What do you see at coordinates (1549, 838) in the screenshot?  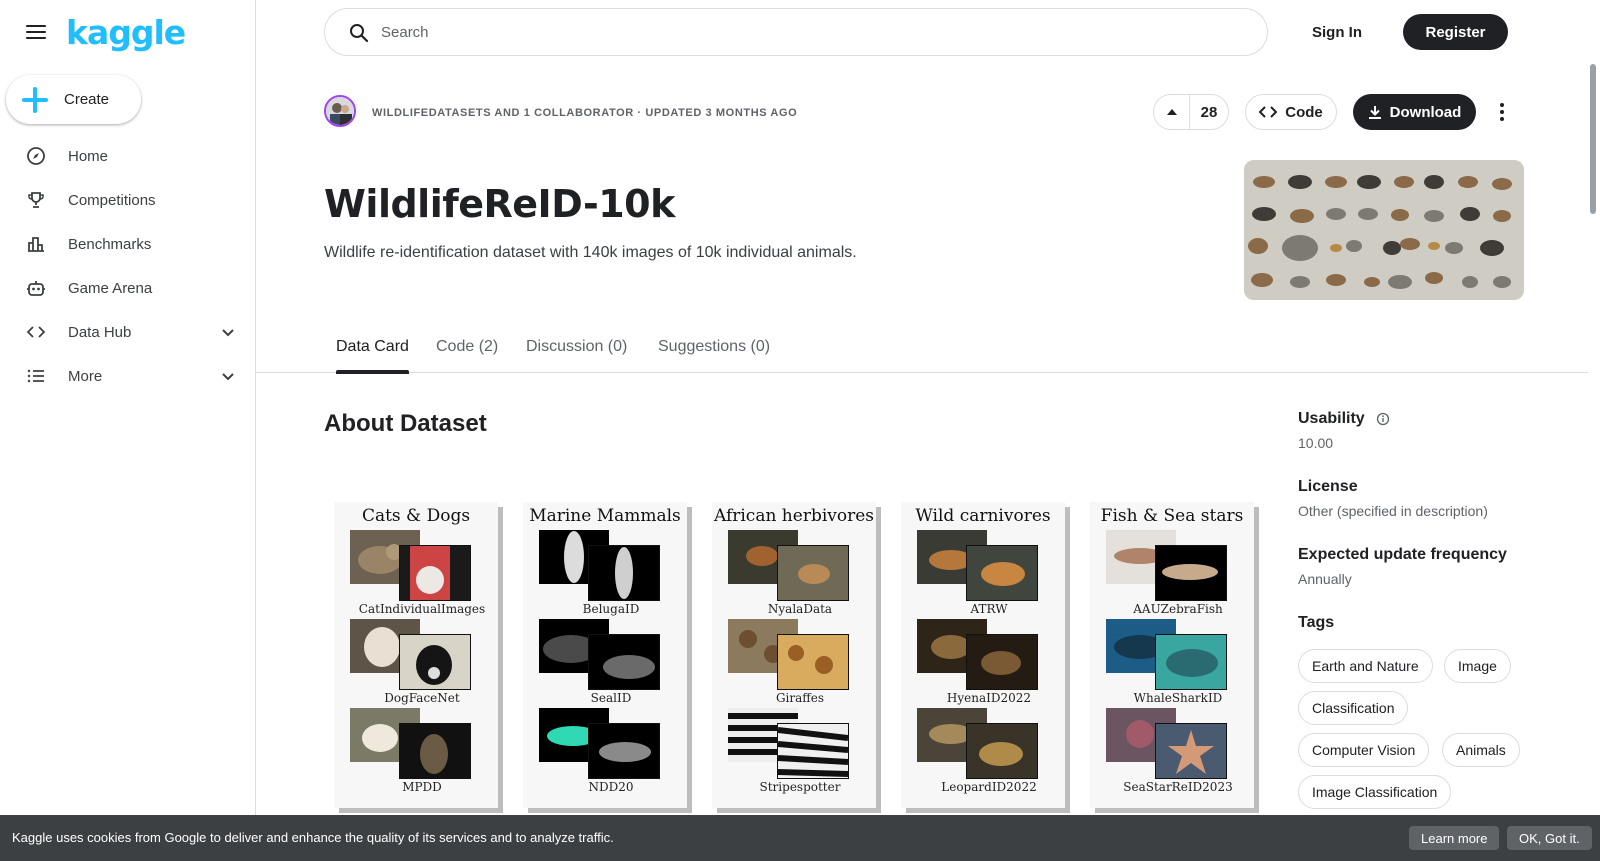 I see `ok-got-it-button: OK, Got it.` at bounding box center [1549, 838].